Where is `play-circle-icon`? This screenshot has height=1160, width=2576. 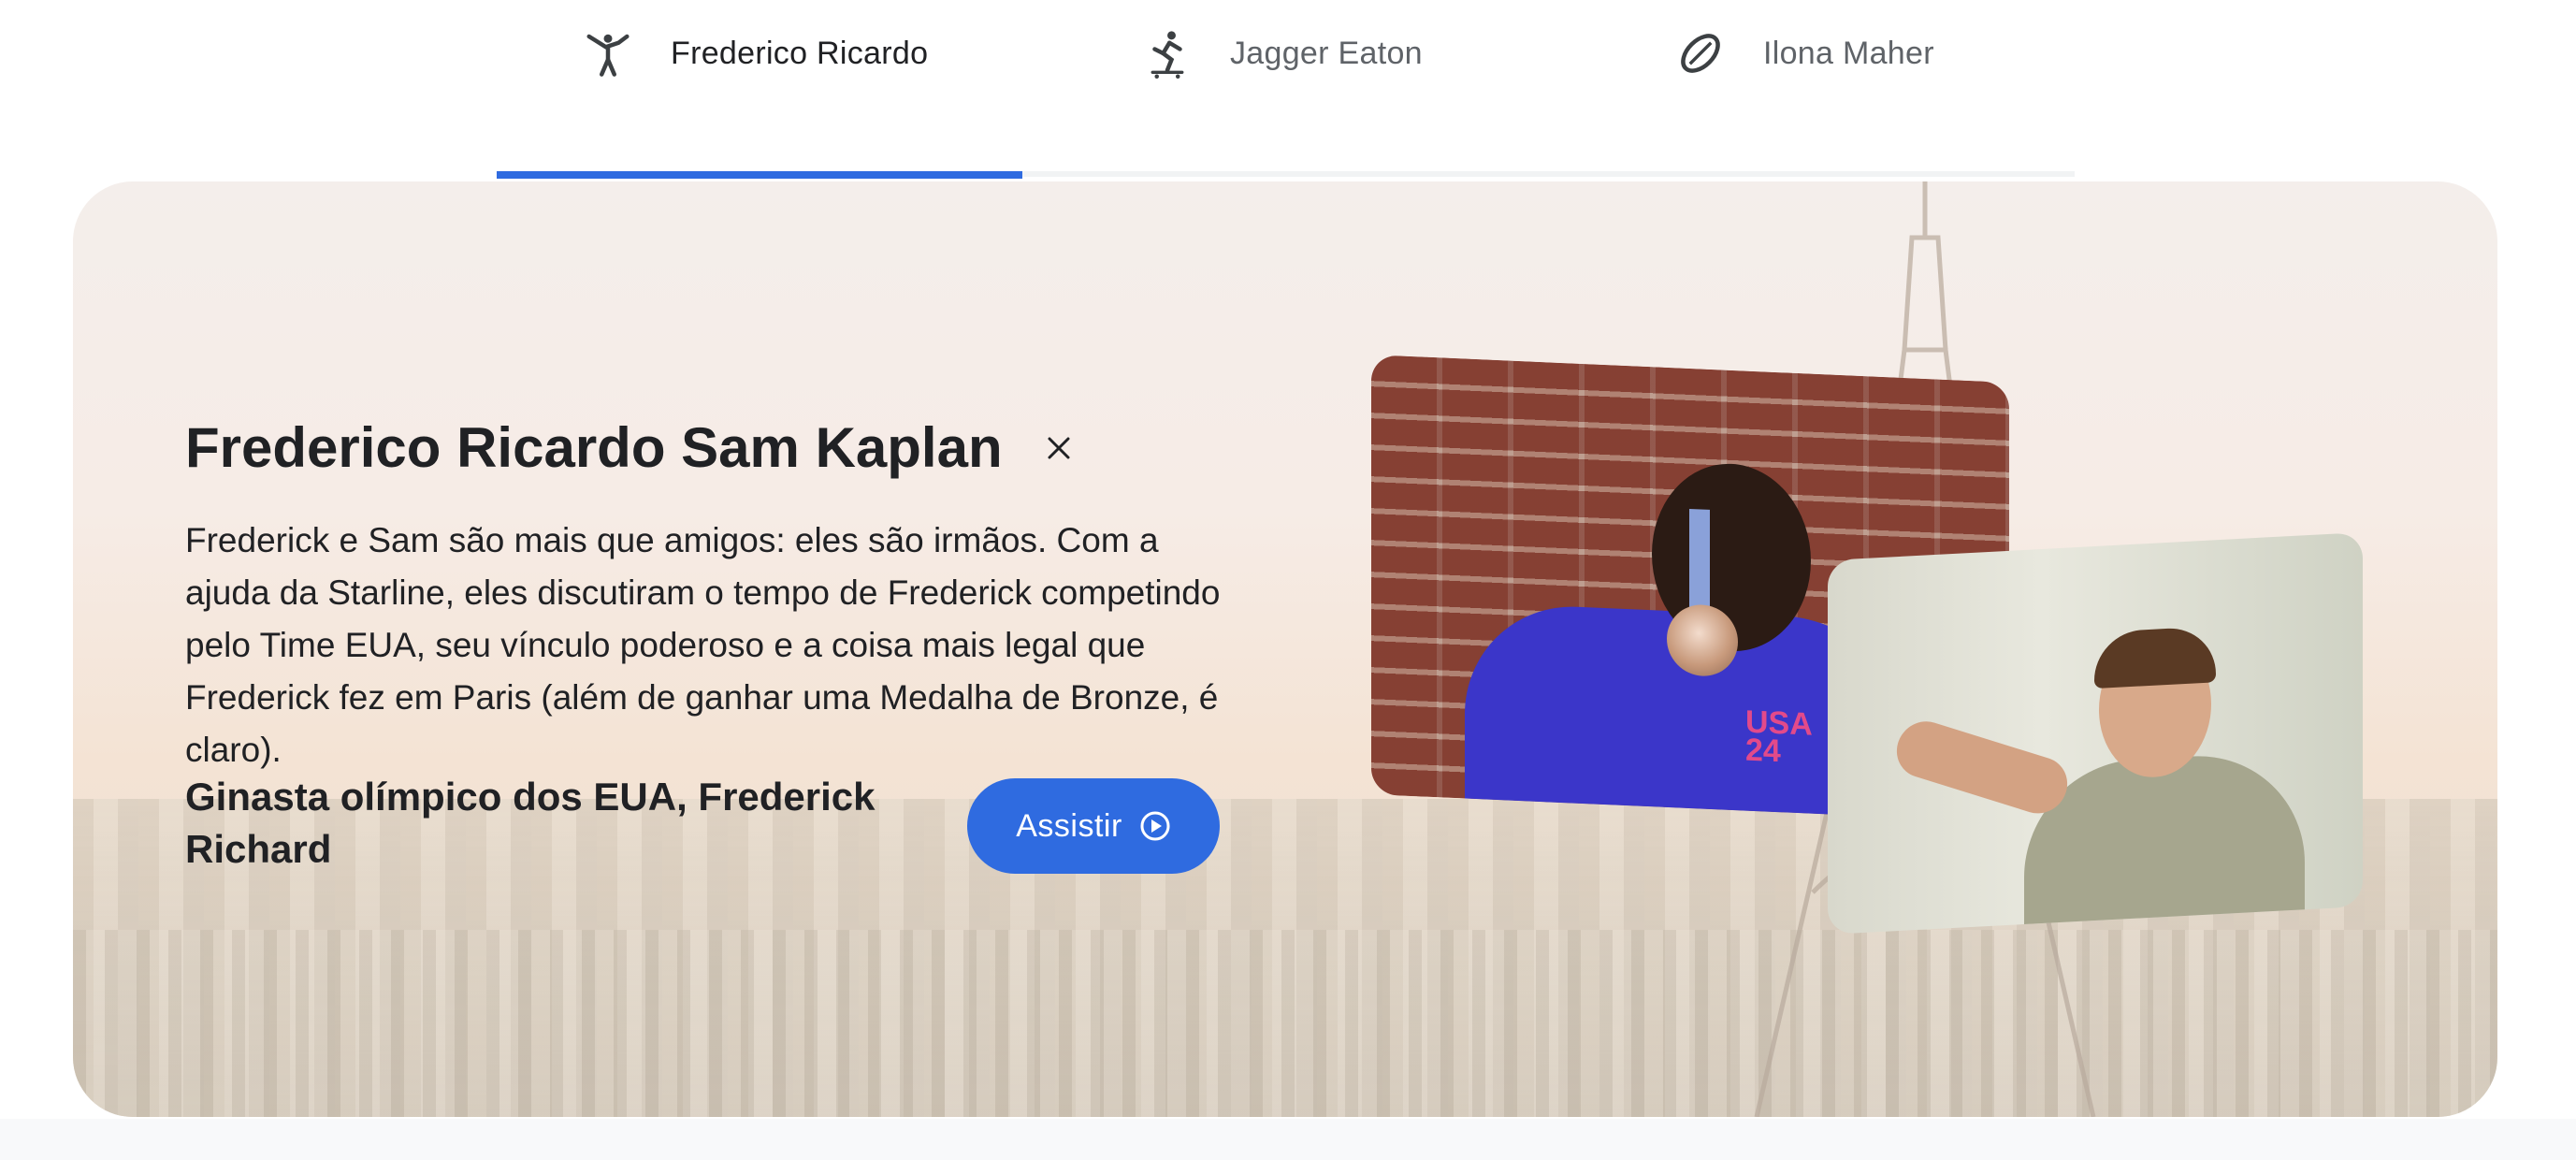
play-circle-icon is located at coordinates (1155, 826).